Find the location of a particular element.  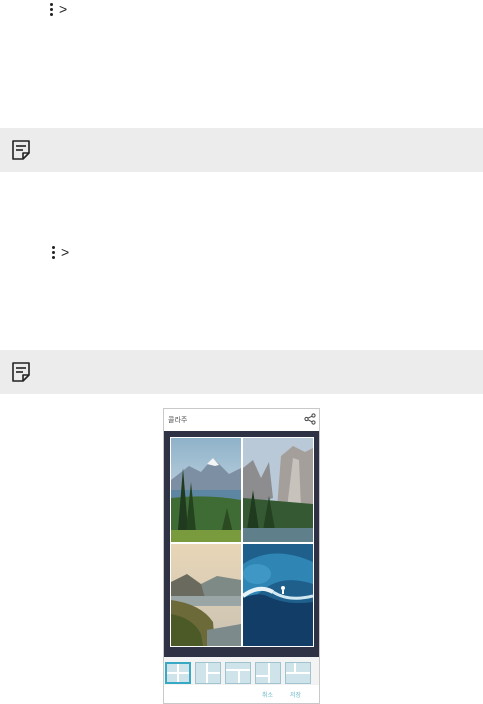

collage-frame is located at coordinates (242, 542).